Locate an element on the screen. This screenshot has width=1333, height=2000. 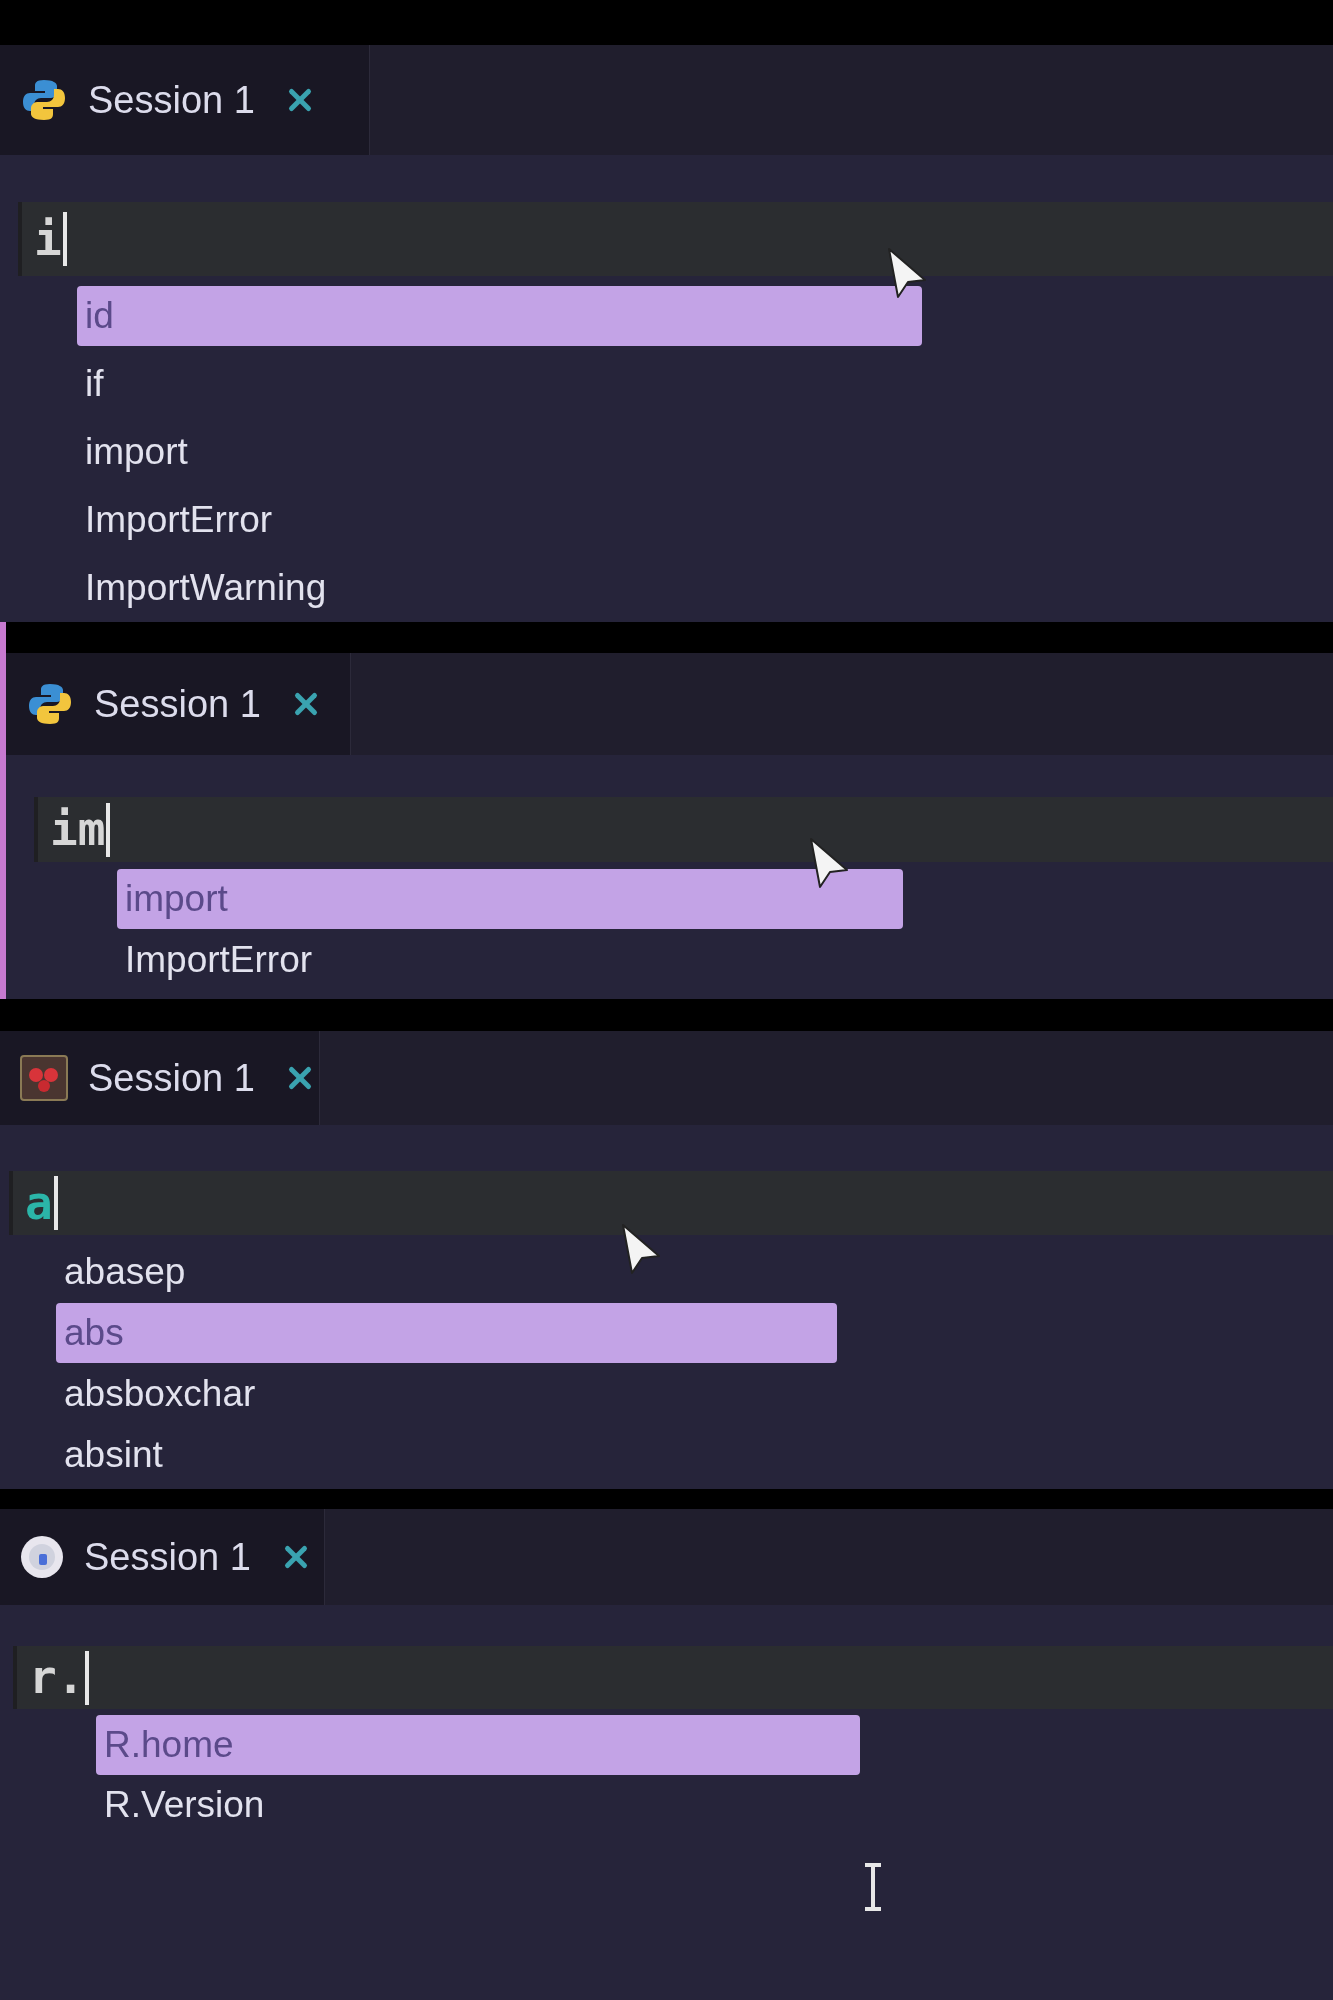
circle-logo-icon is located at coordinates (42, 1557).